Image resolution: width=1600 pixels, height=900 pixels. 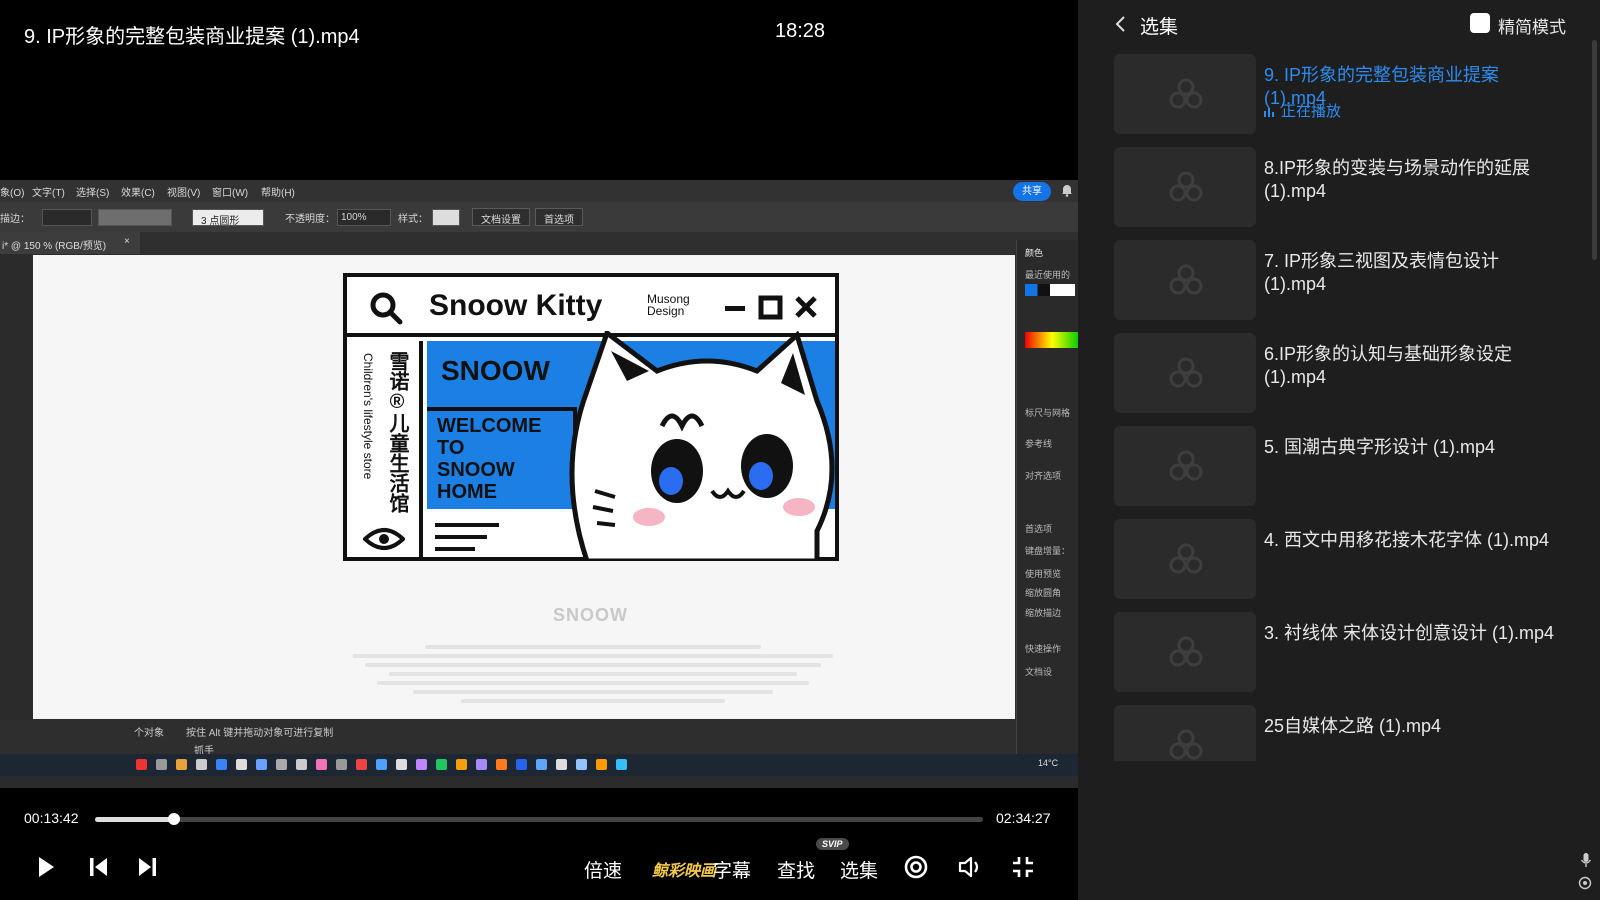 I want to click on settings-icon, so click(x=916, y=867).